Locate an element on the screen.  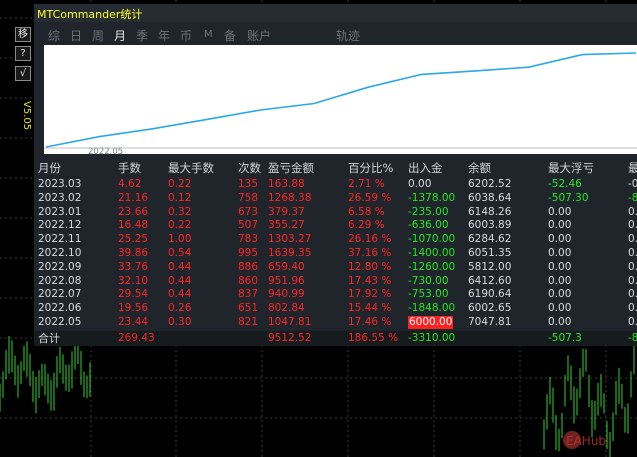
cell-month: 2022.07 is located at coordinates (60, 294).